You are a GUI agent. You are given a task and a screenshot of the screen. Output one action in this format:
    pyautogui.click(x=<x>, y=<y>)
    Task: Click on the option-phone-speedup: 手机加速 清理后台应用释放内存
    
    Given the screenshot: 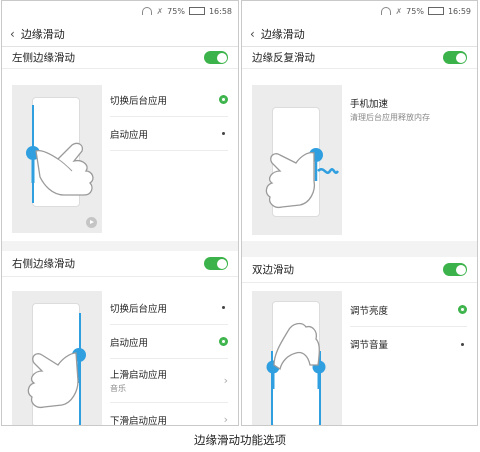 What is the action you would take?
    pyautogui.click(x=408, y=109)
    